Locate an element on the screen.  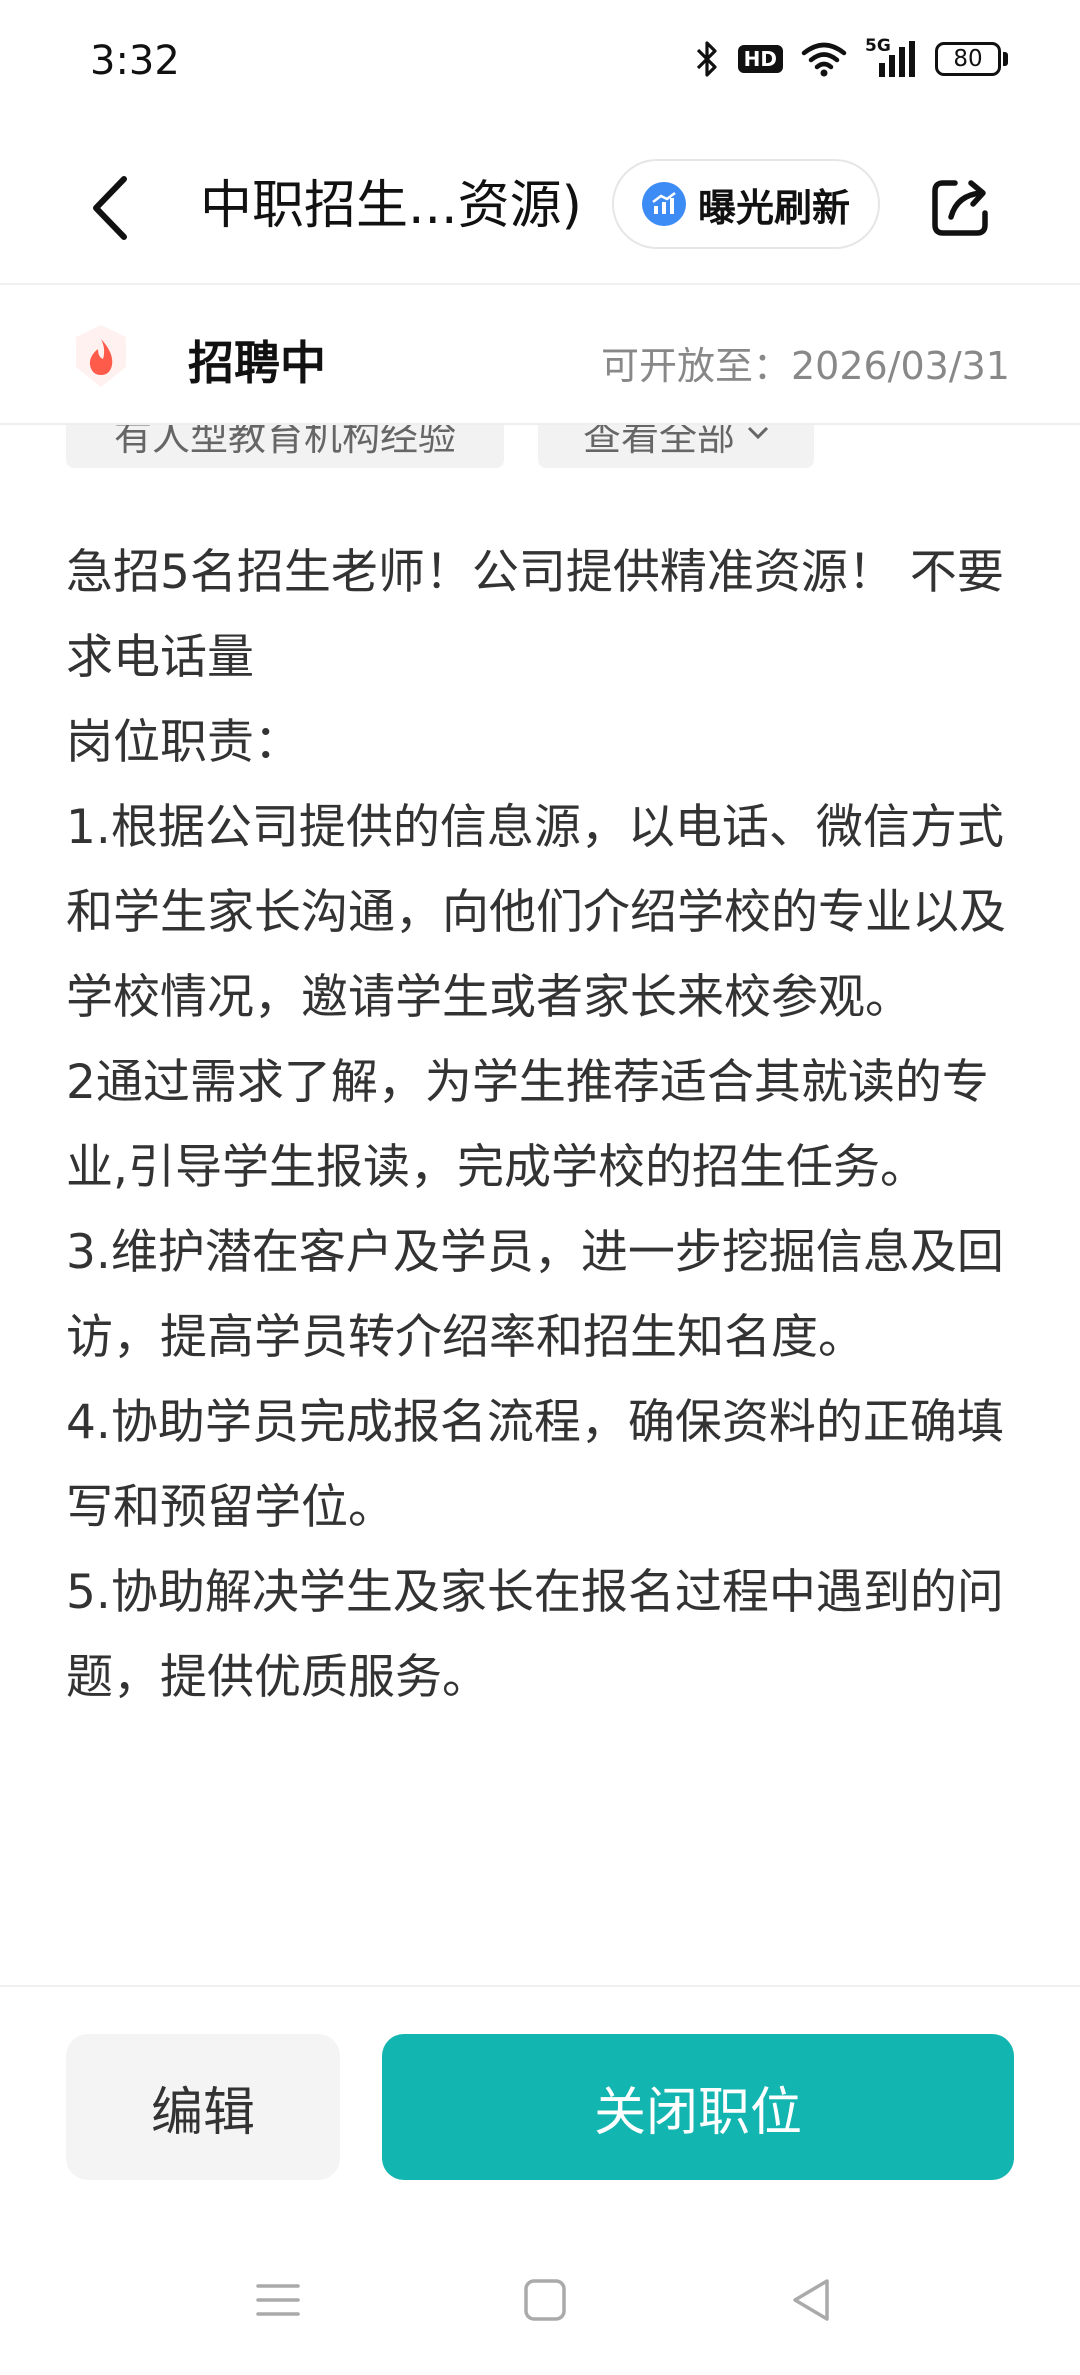
recent-apps-button is located at coordinates (278, 2300).